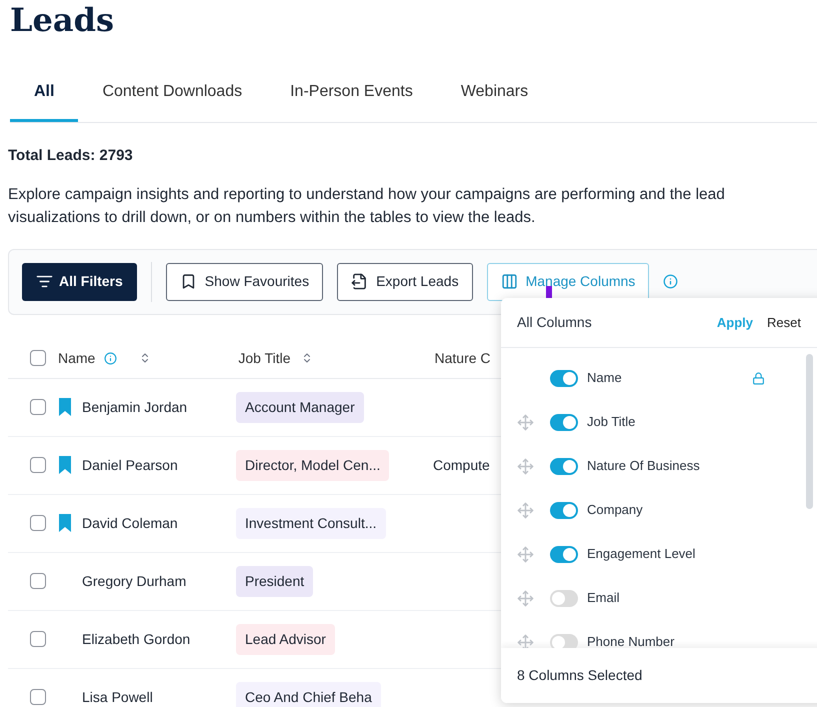  I want to click on job-title-tag: Account Manager, so click(300, 407).